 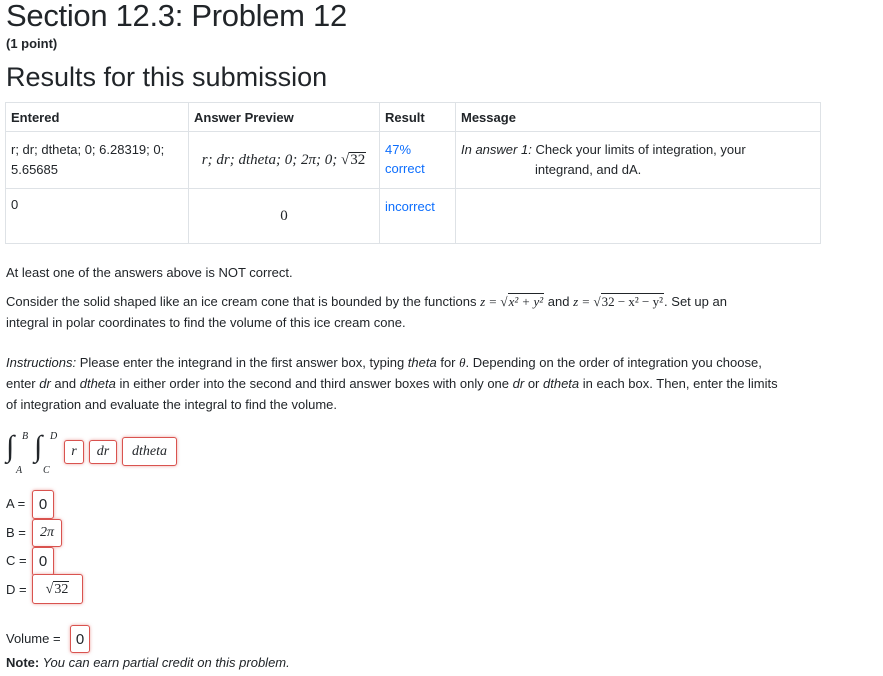 I want to click on result-status: correct, so click(x=405, y=168).